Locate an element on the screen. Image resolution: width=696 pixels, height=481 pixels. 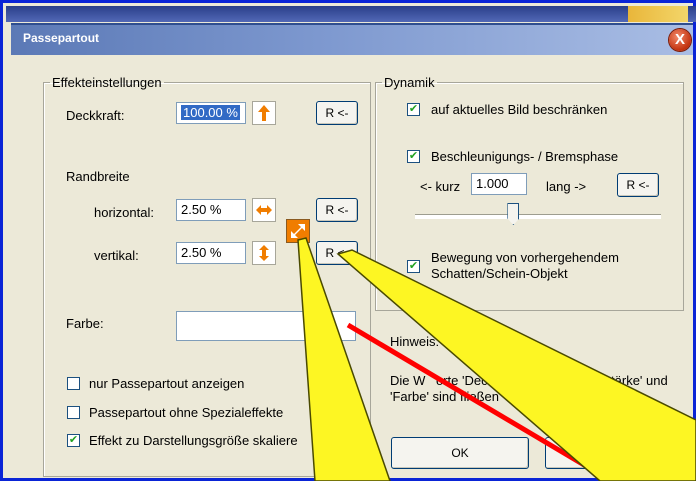
horizontal-arrow-button is located at coordinates (264, 210).